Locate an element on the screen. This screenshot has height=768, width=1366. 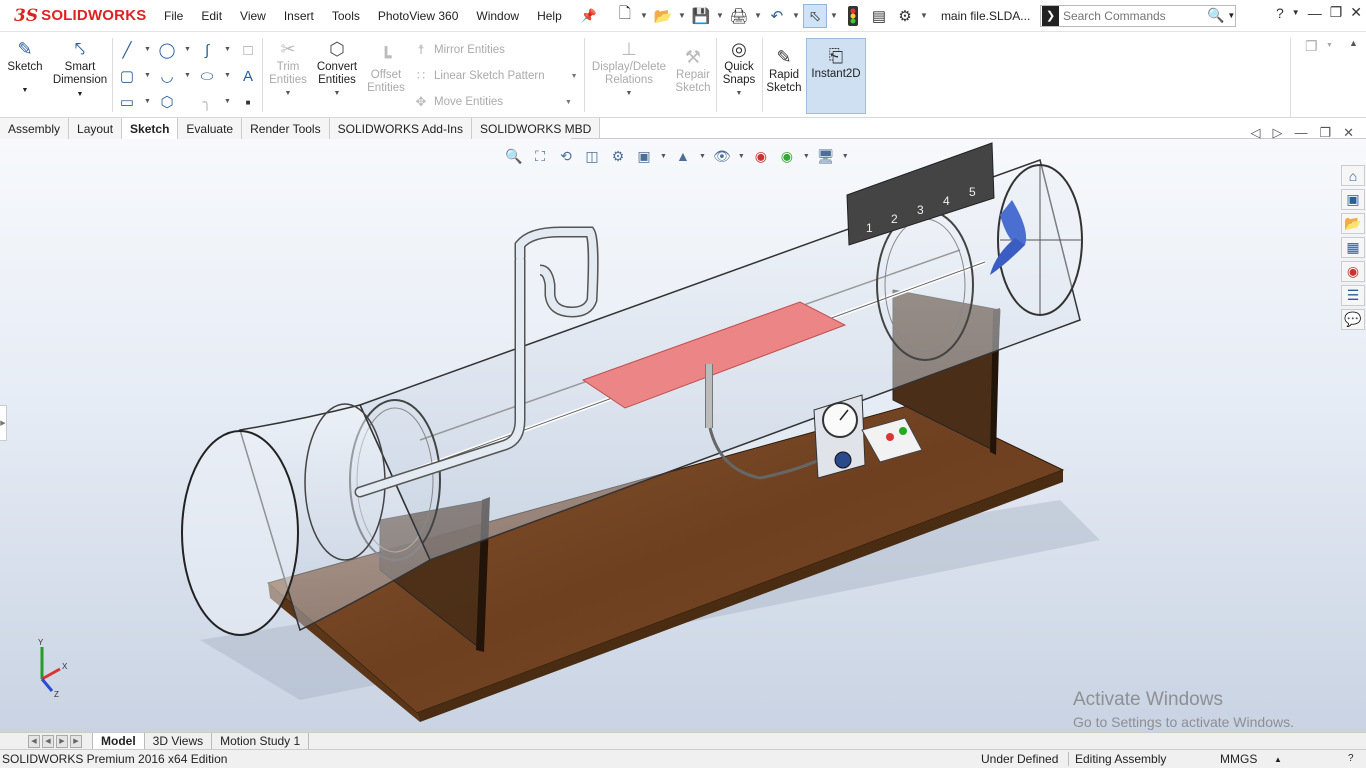
menu-window: Window is located at coordinates (497, 16).